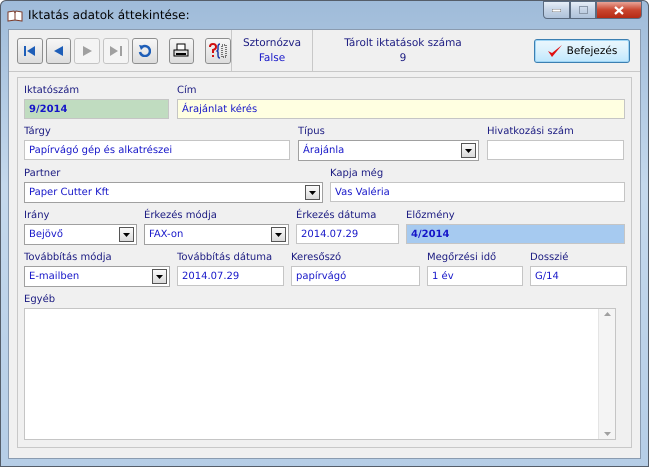 The image size is (649, 467). I want to click on field-label: Továbbítás módja, so click(68, 258).